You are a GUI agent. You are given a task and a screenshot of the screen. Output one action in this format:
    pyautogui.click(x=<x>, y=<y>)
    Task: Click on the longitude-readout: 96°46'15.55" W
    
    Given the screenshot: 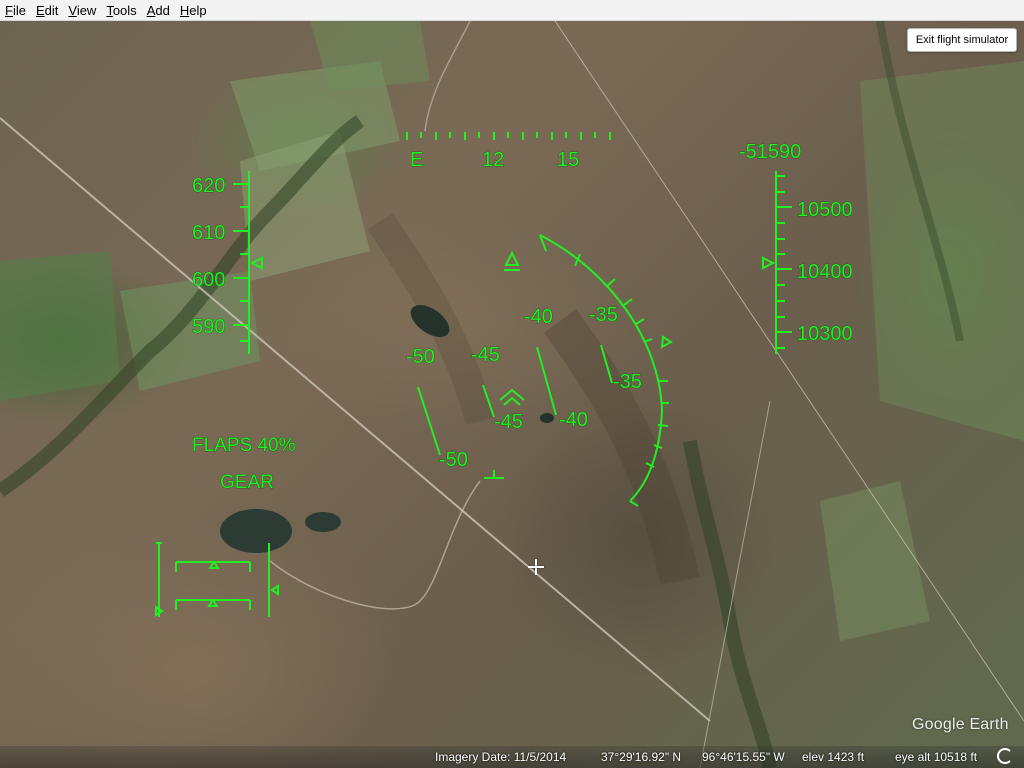 What is the action you would take?
    pyautogui.click(x=743, y=757)
    